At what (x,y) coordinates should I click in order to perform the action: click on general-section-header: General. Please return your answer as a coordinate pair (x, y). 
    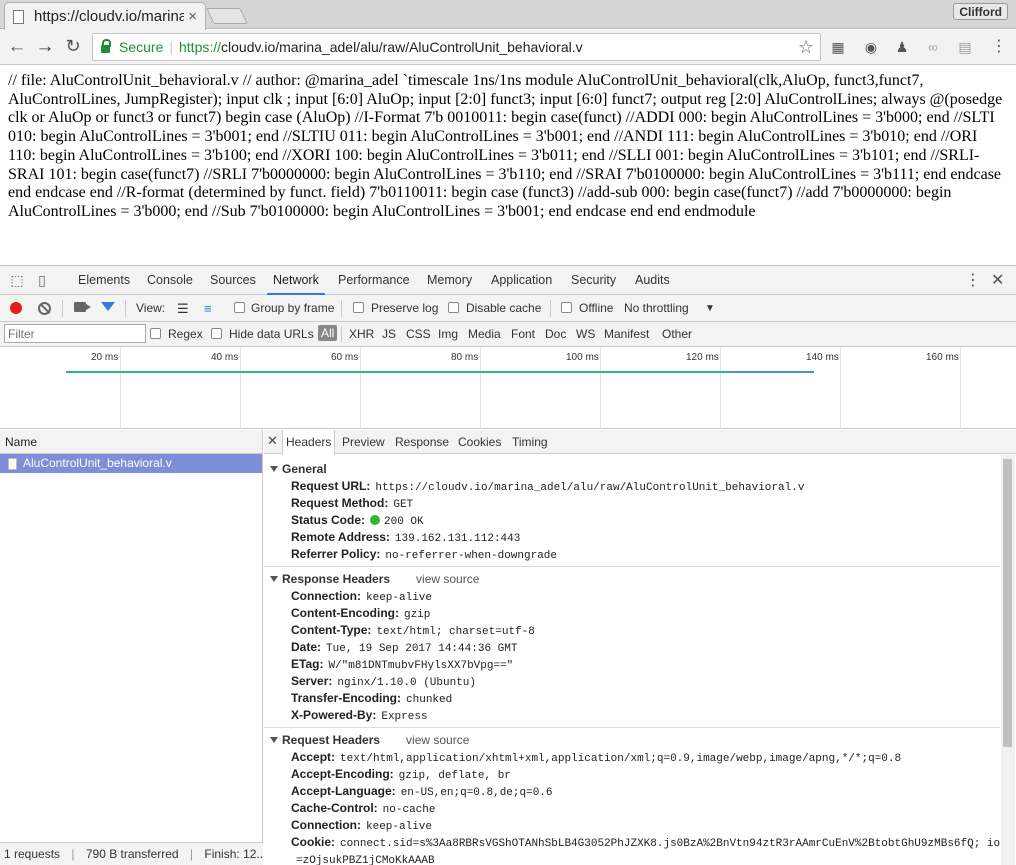
    Looking at the image, I should click on (632, 469).